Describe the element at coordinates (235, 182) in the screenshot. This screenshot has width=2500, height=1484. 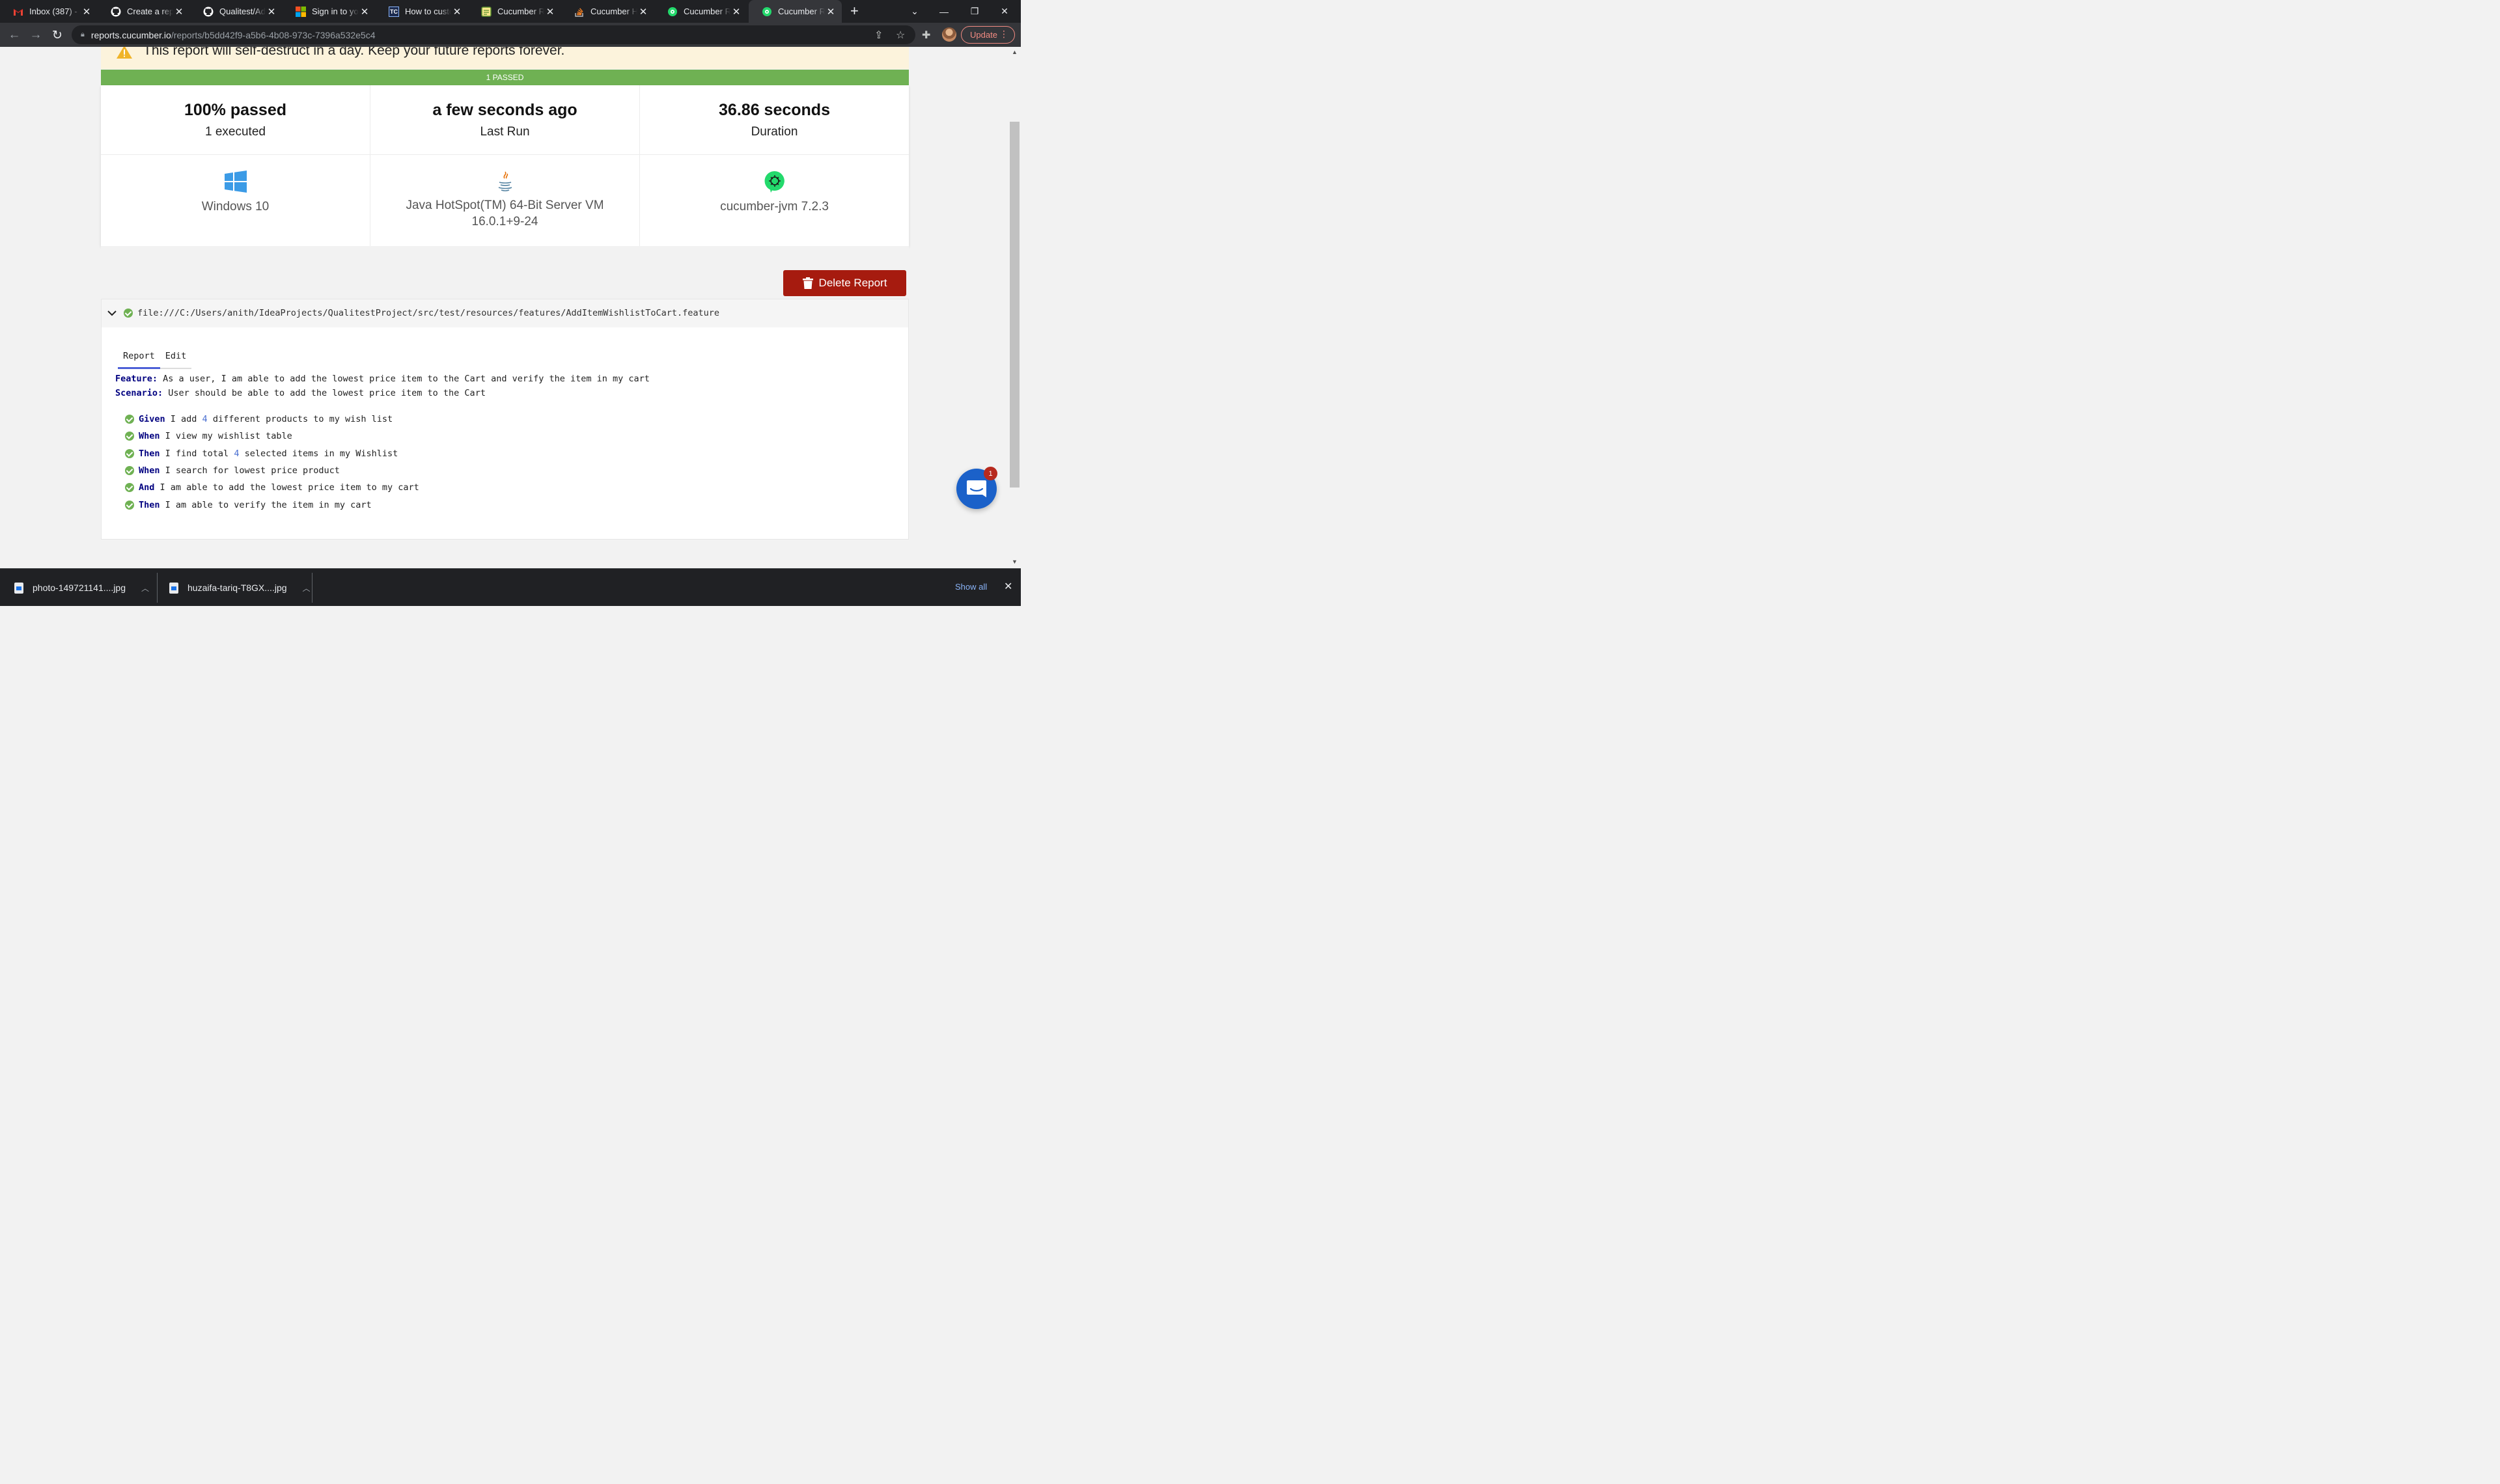
I see `windows-icon` at that location.